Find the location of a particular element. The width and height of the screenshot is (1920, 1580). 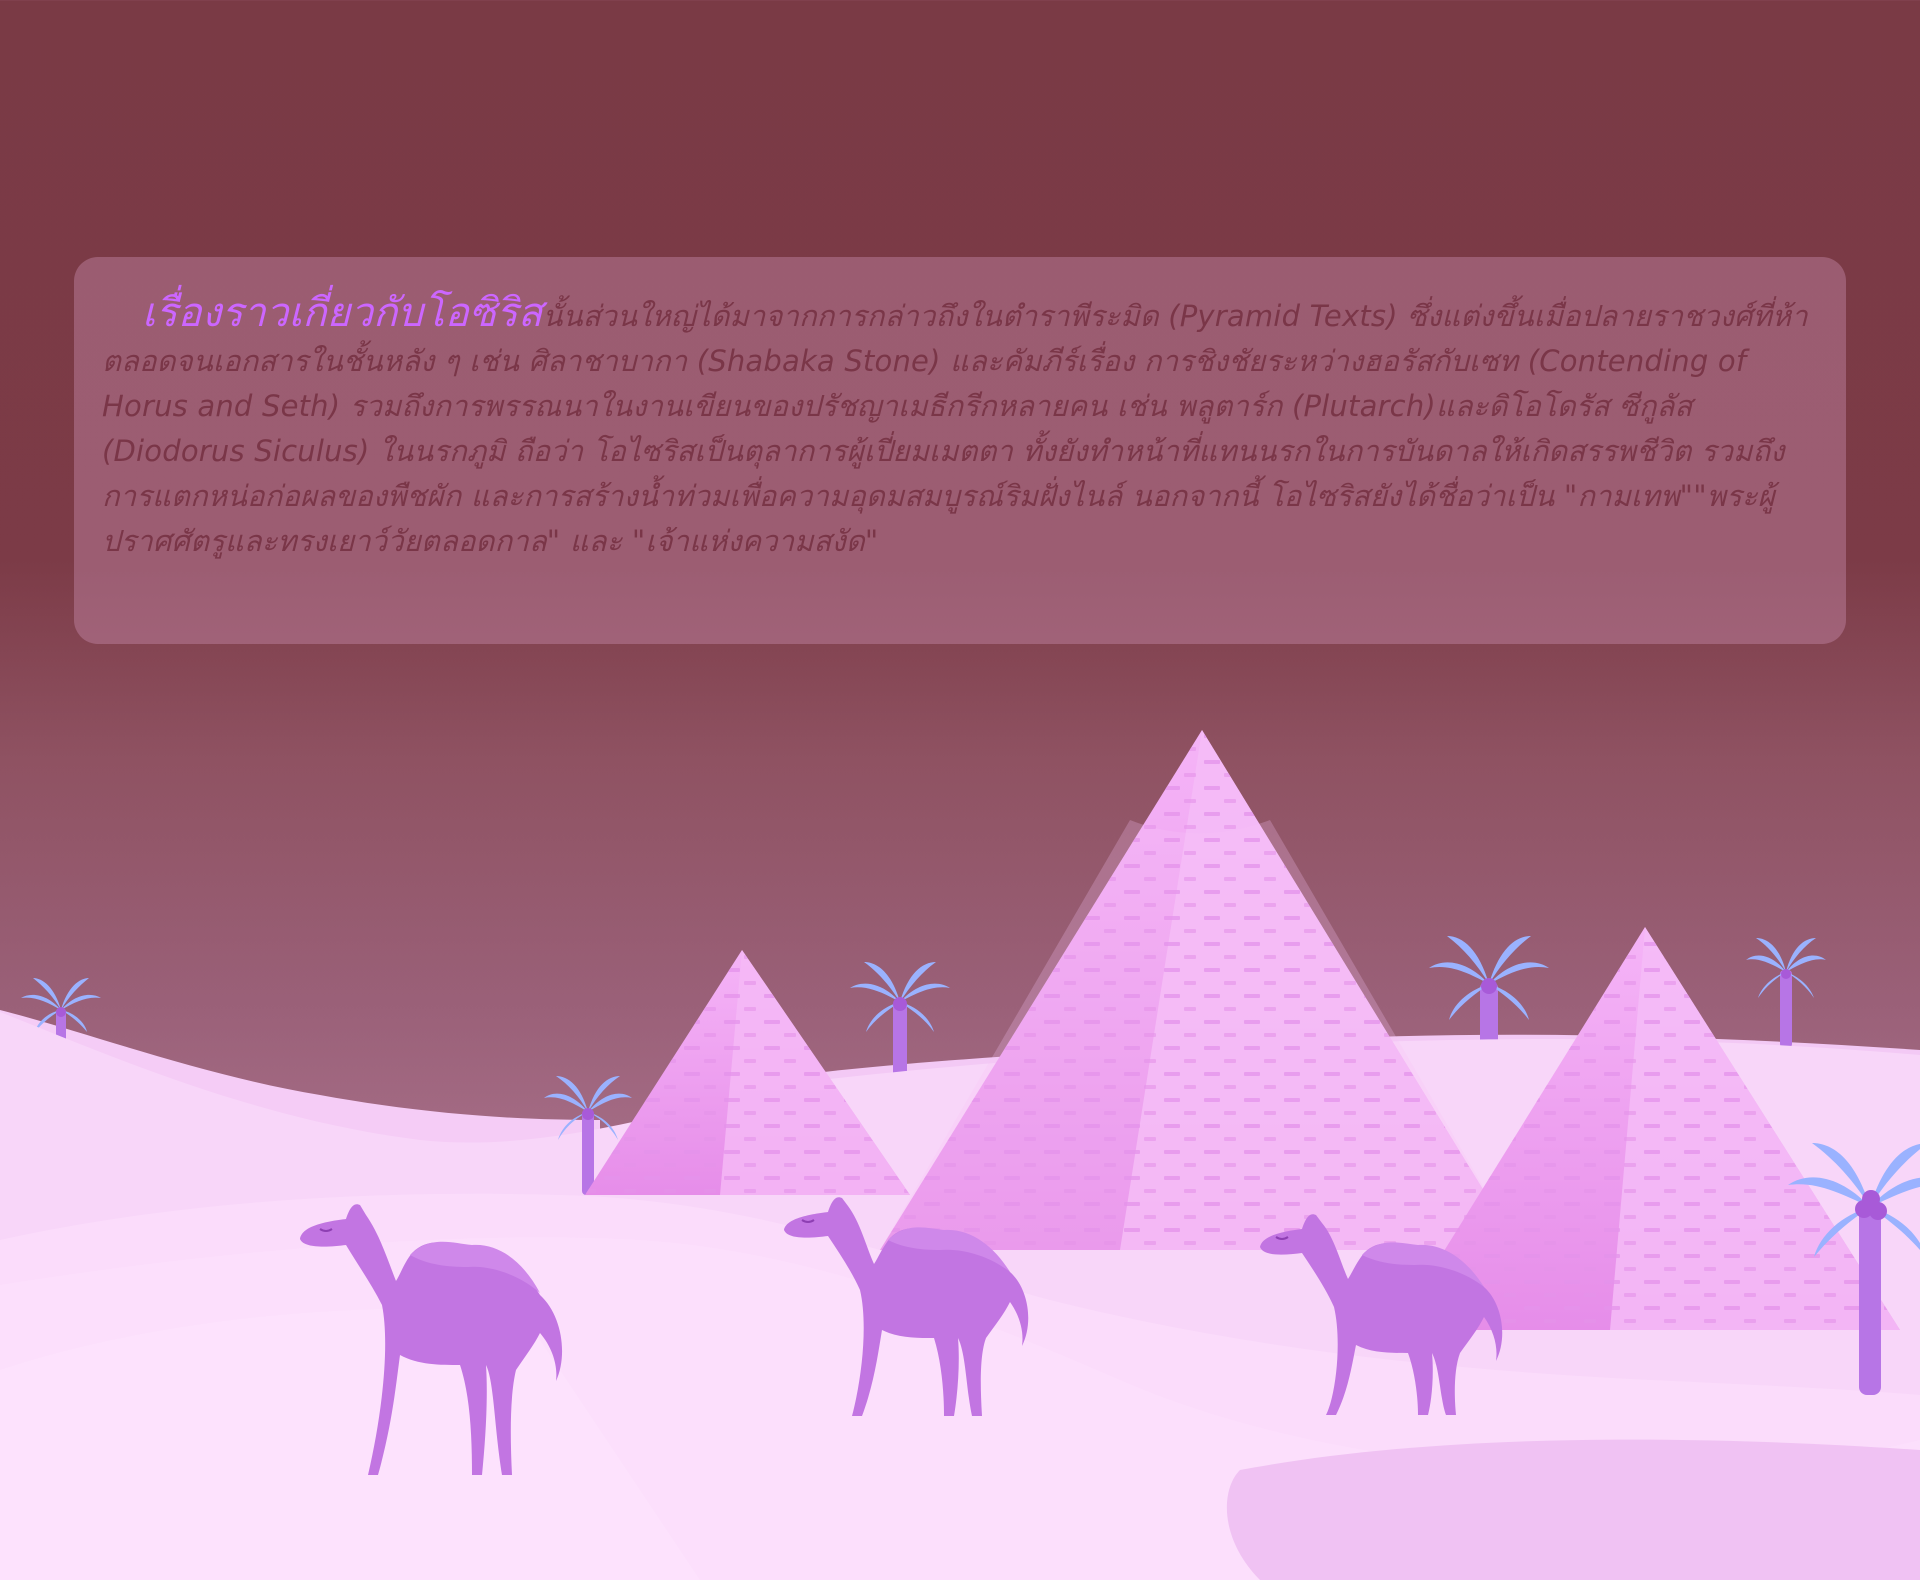

palm-tree-icon is located at coordinates (1786, 993).